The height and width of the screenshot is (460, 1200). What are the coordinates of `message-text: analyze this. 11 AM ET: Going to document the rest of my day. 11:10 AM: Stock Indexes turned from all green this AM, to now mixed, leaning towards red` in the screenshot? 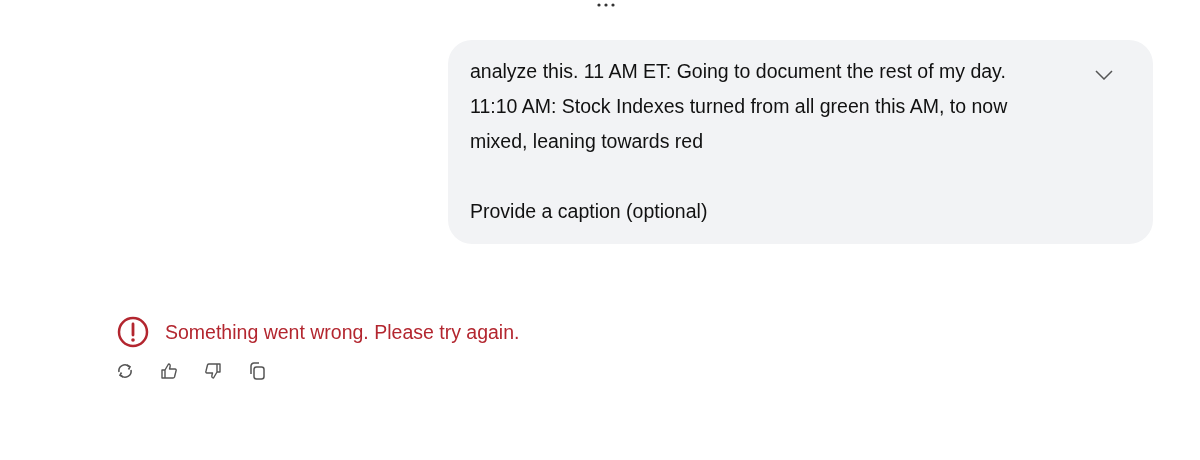 It's located at (739, 106).